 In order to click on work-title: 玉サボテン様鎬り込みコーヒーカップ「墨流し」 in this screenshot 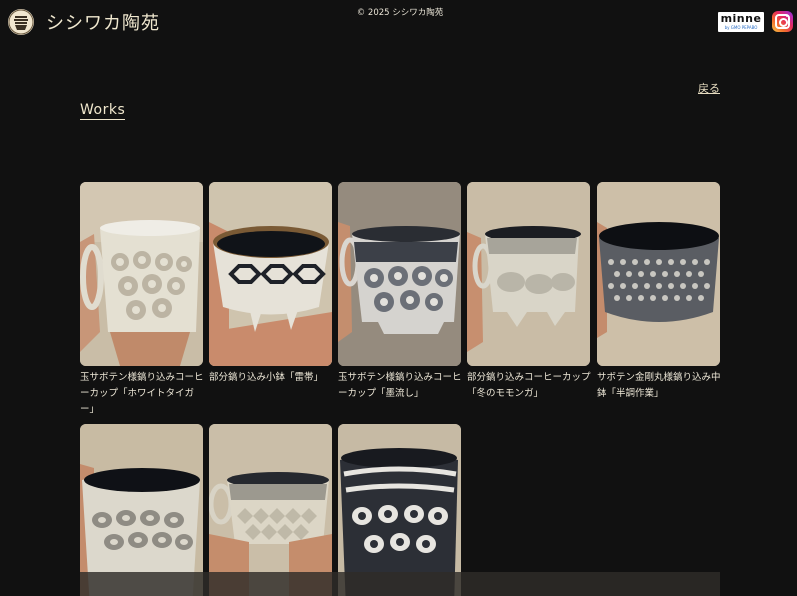, I will do `click(400, 386)`.